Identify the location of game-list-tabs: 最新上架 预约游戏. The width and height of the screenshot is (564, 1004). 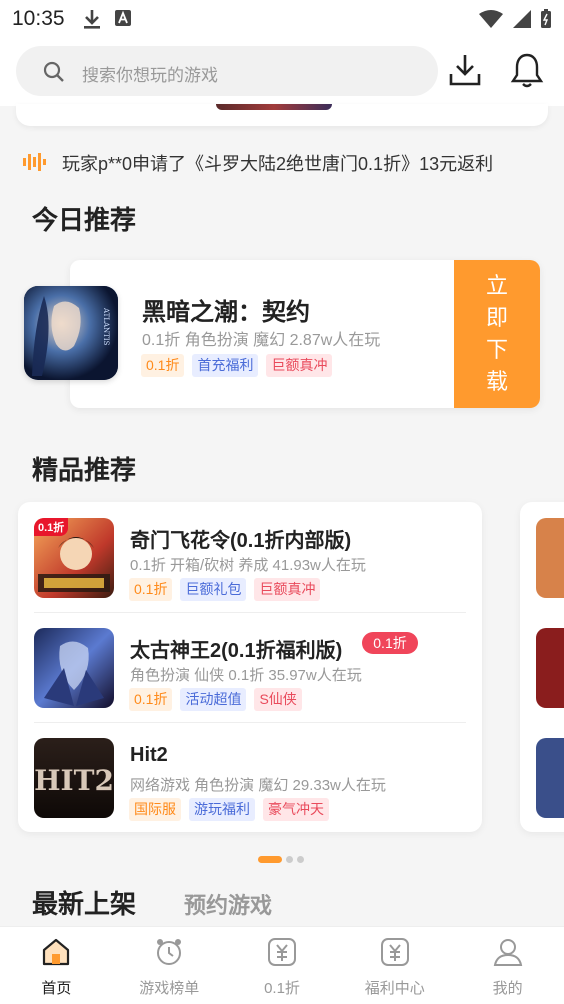
(152, 902).